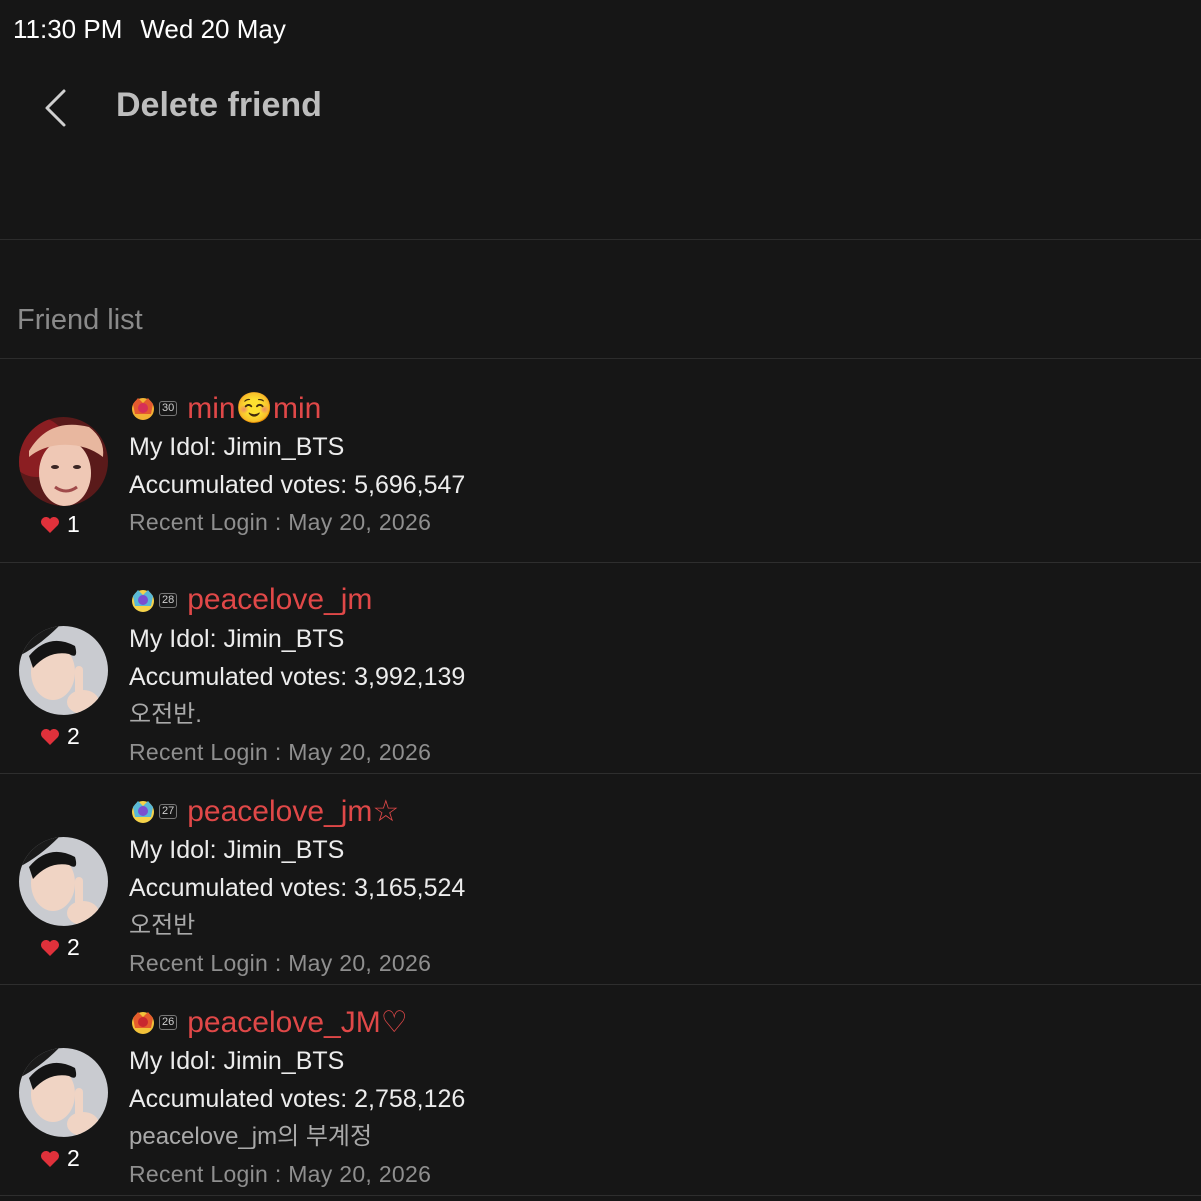 Image resolution: width=1201 pixels, height=1201 pixels. I want to click on level-number: 27, so click(168, 811).